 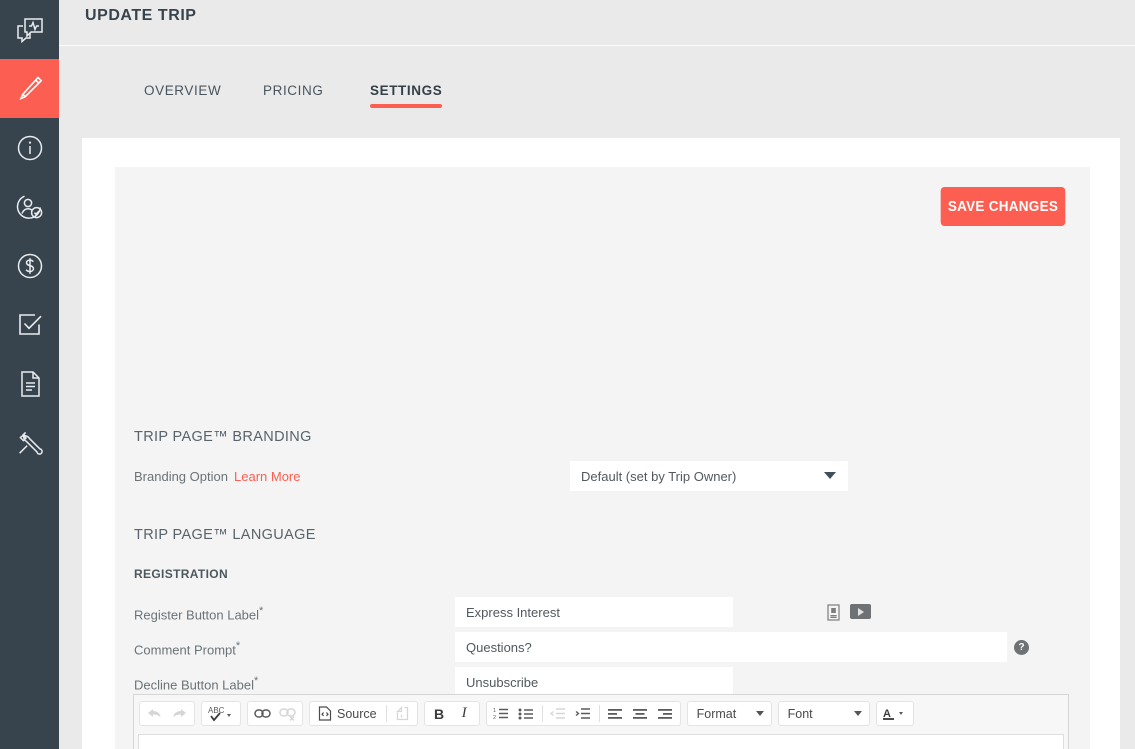 I want to click on registration-subsection-title: REGISTRATION, so click(x=181, y=574).